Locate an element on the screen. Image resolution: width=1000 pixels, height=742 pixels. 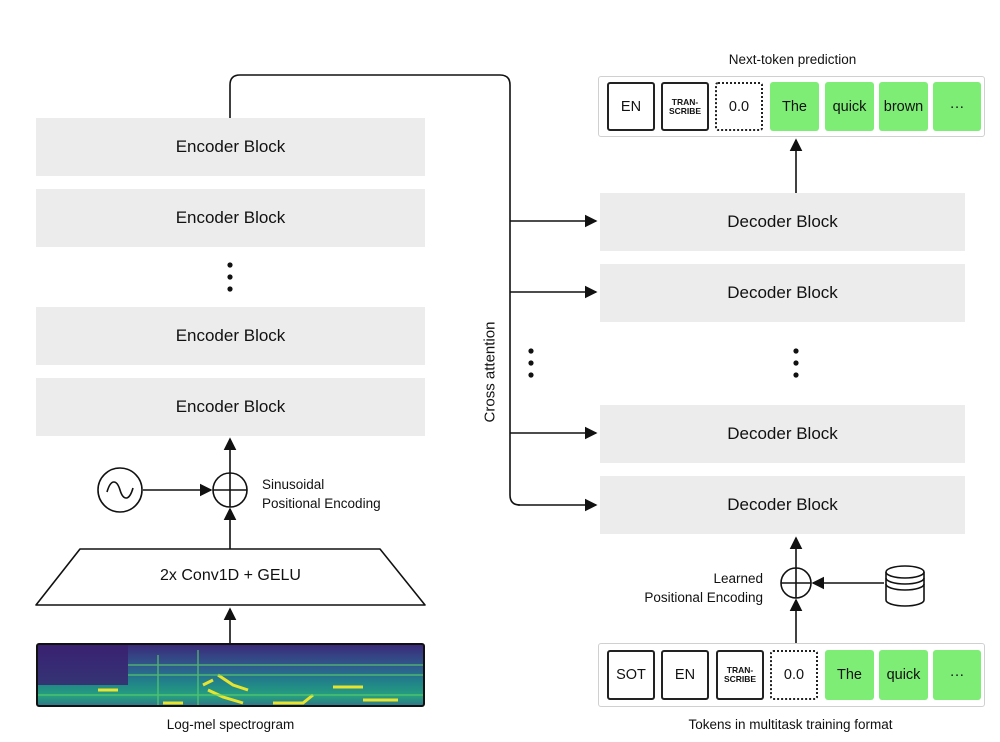
spectrogram-caption: Log-mel spectrogram is located at coordinates (230, 724).